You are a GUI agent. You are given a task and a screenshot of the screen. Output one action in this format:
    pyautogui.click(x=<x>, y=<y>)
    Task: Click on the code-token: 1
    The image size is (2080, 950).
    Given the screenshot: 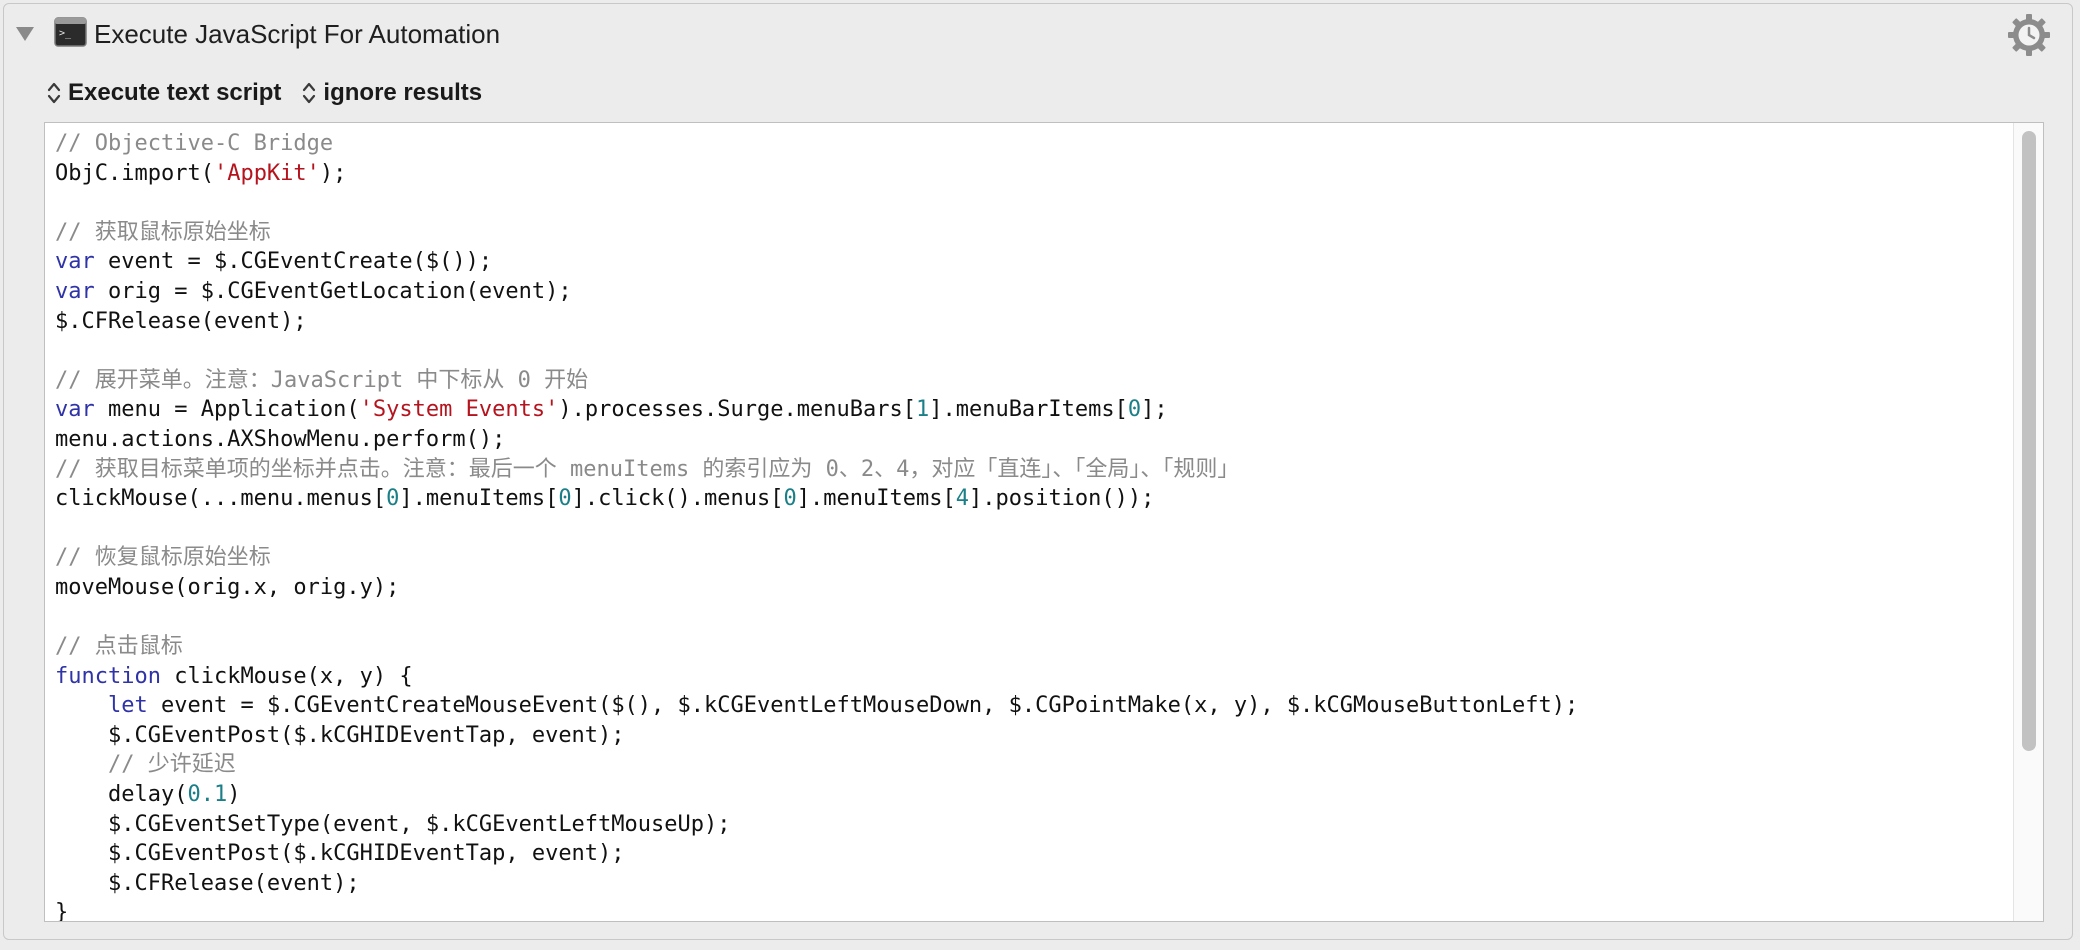 What is the action you would take?
    pyautogui.click(x=922, y=410)
    